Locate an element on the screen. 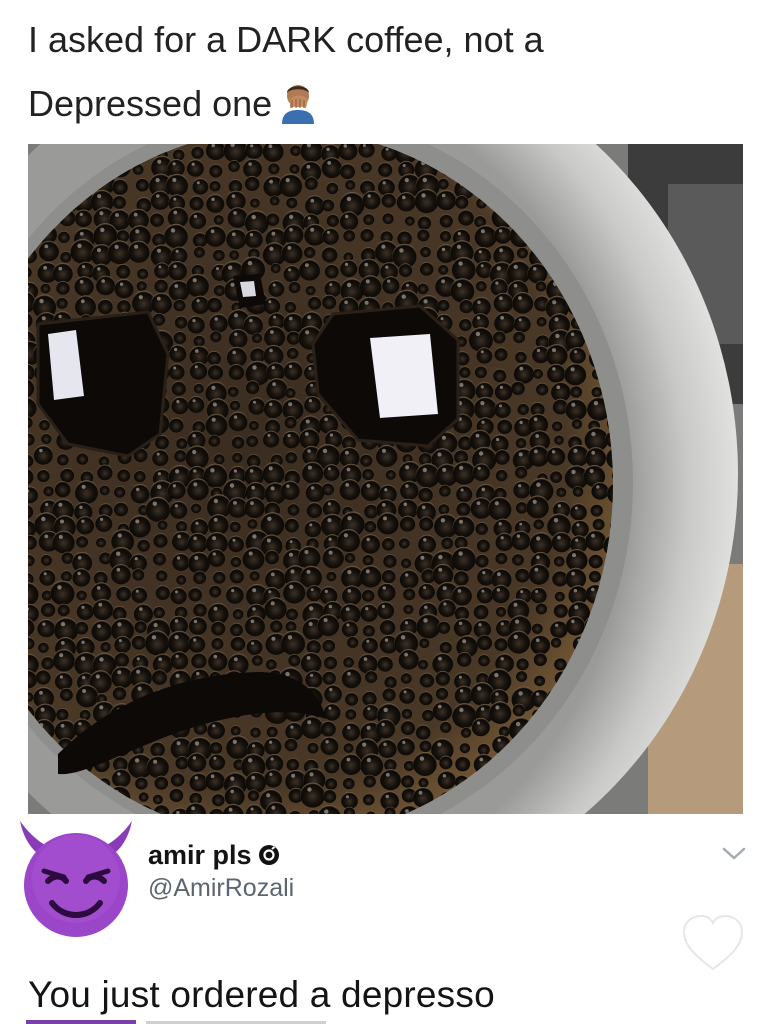 Image resolution: width=770 pixels, height=1024 pixels. author-display-name-text: amir pls is located at coordinates (200, 855).